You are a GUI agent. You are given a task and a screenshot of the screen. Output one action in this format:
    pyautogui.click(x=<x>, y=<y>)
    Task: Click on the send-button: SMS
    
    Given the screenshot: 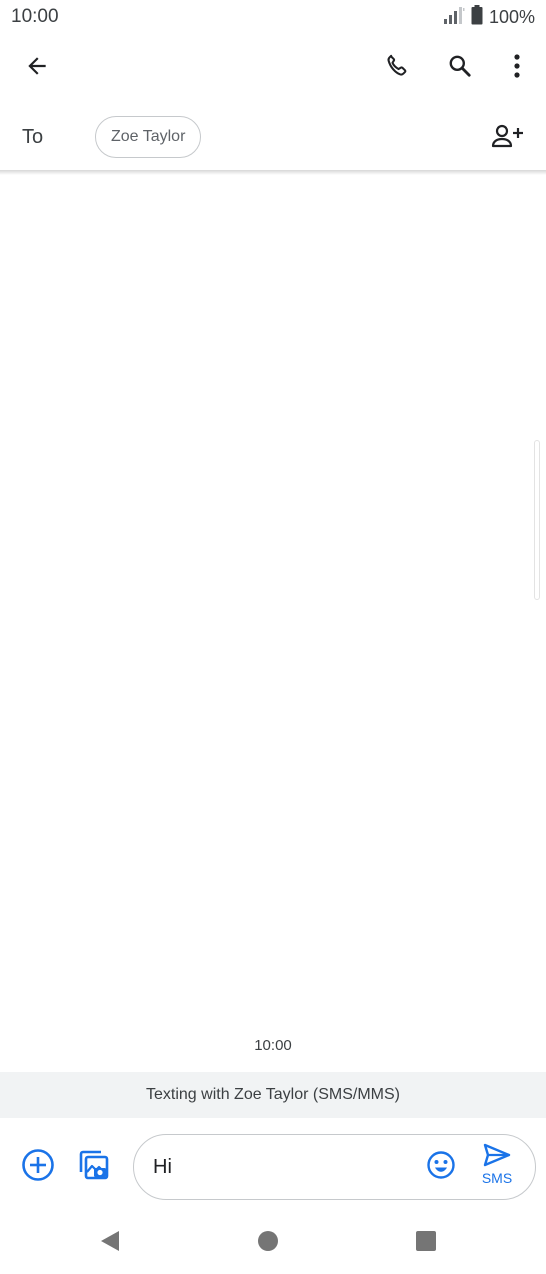 What is the action you would take?
    pyautogui.click(x=497, y=1168)
    